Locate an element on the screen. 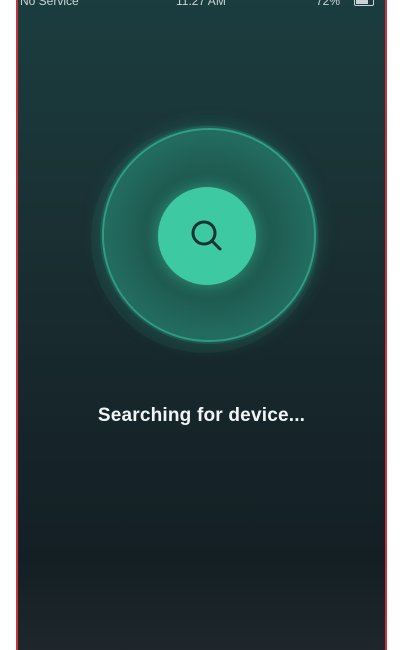 This screenshot has width=405, height=650. frame-edge-left is located at coordinates (17, 325).